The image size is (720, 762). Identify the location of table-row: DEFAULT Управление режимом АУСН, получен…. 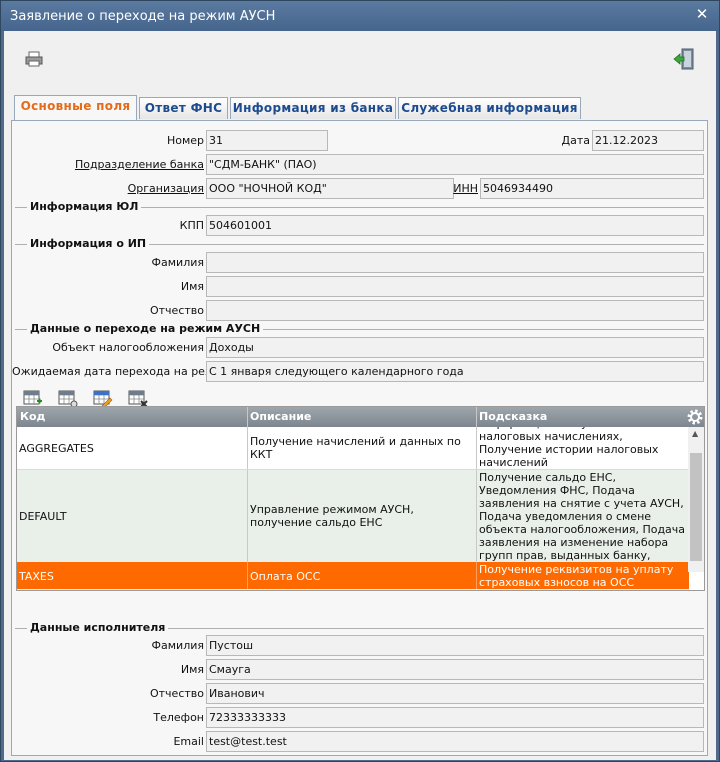
(353, 515).